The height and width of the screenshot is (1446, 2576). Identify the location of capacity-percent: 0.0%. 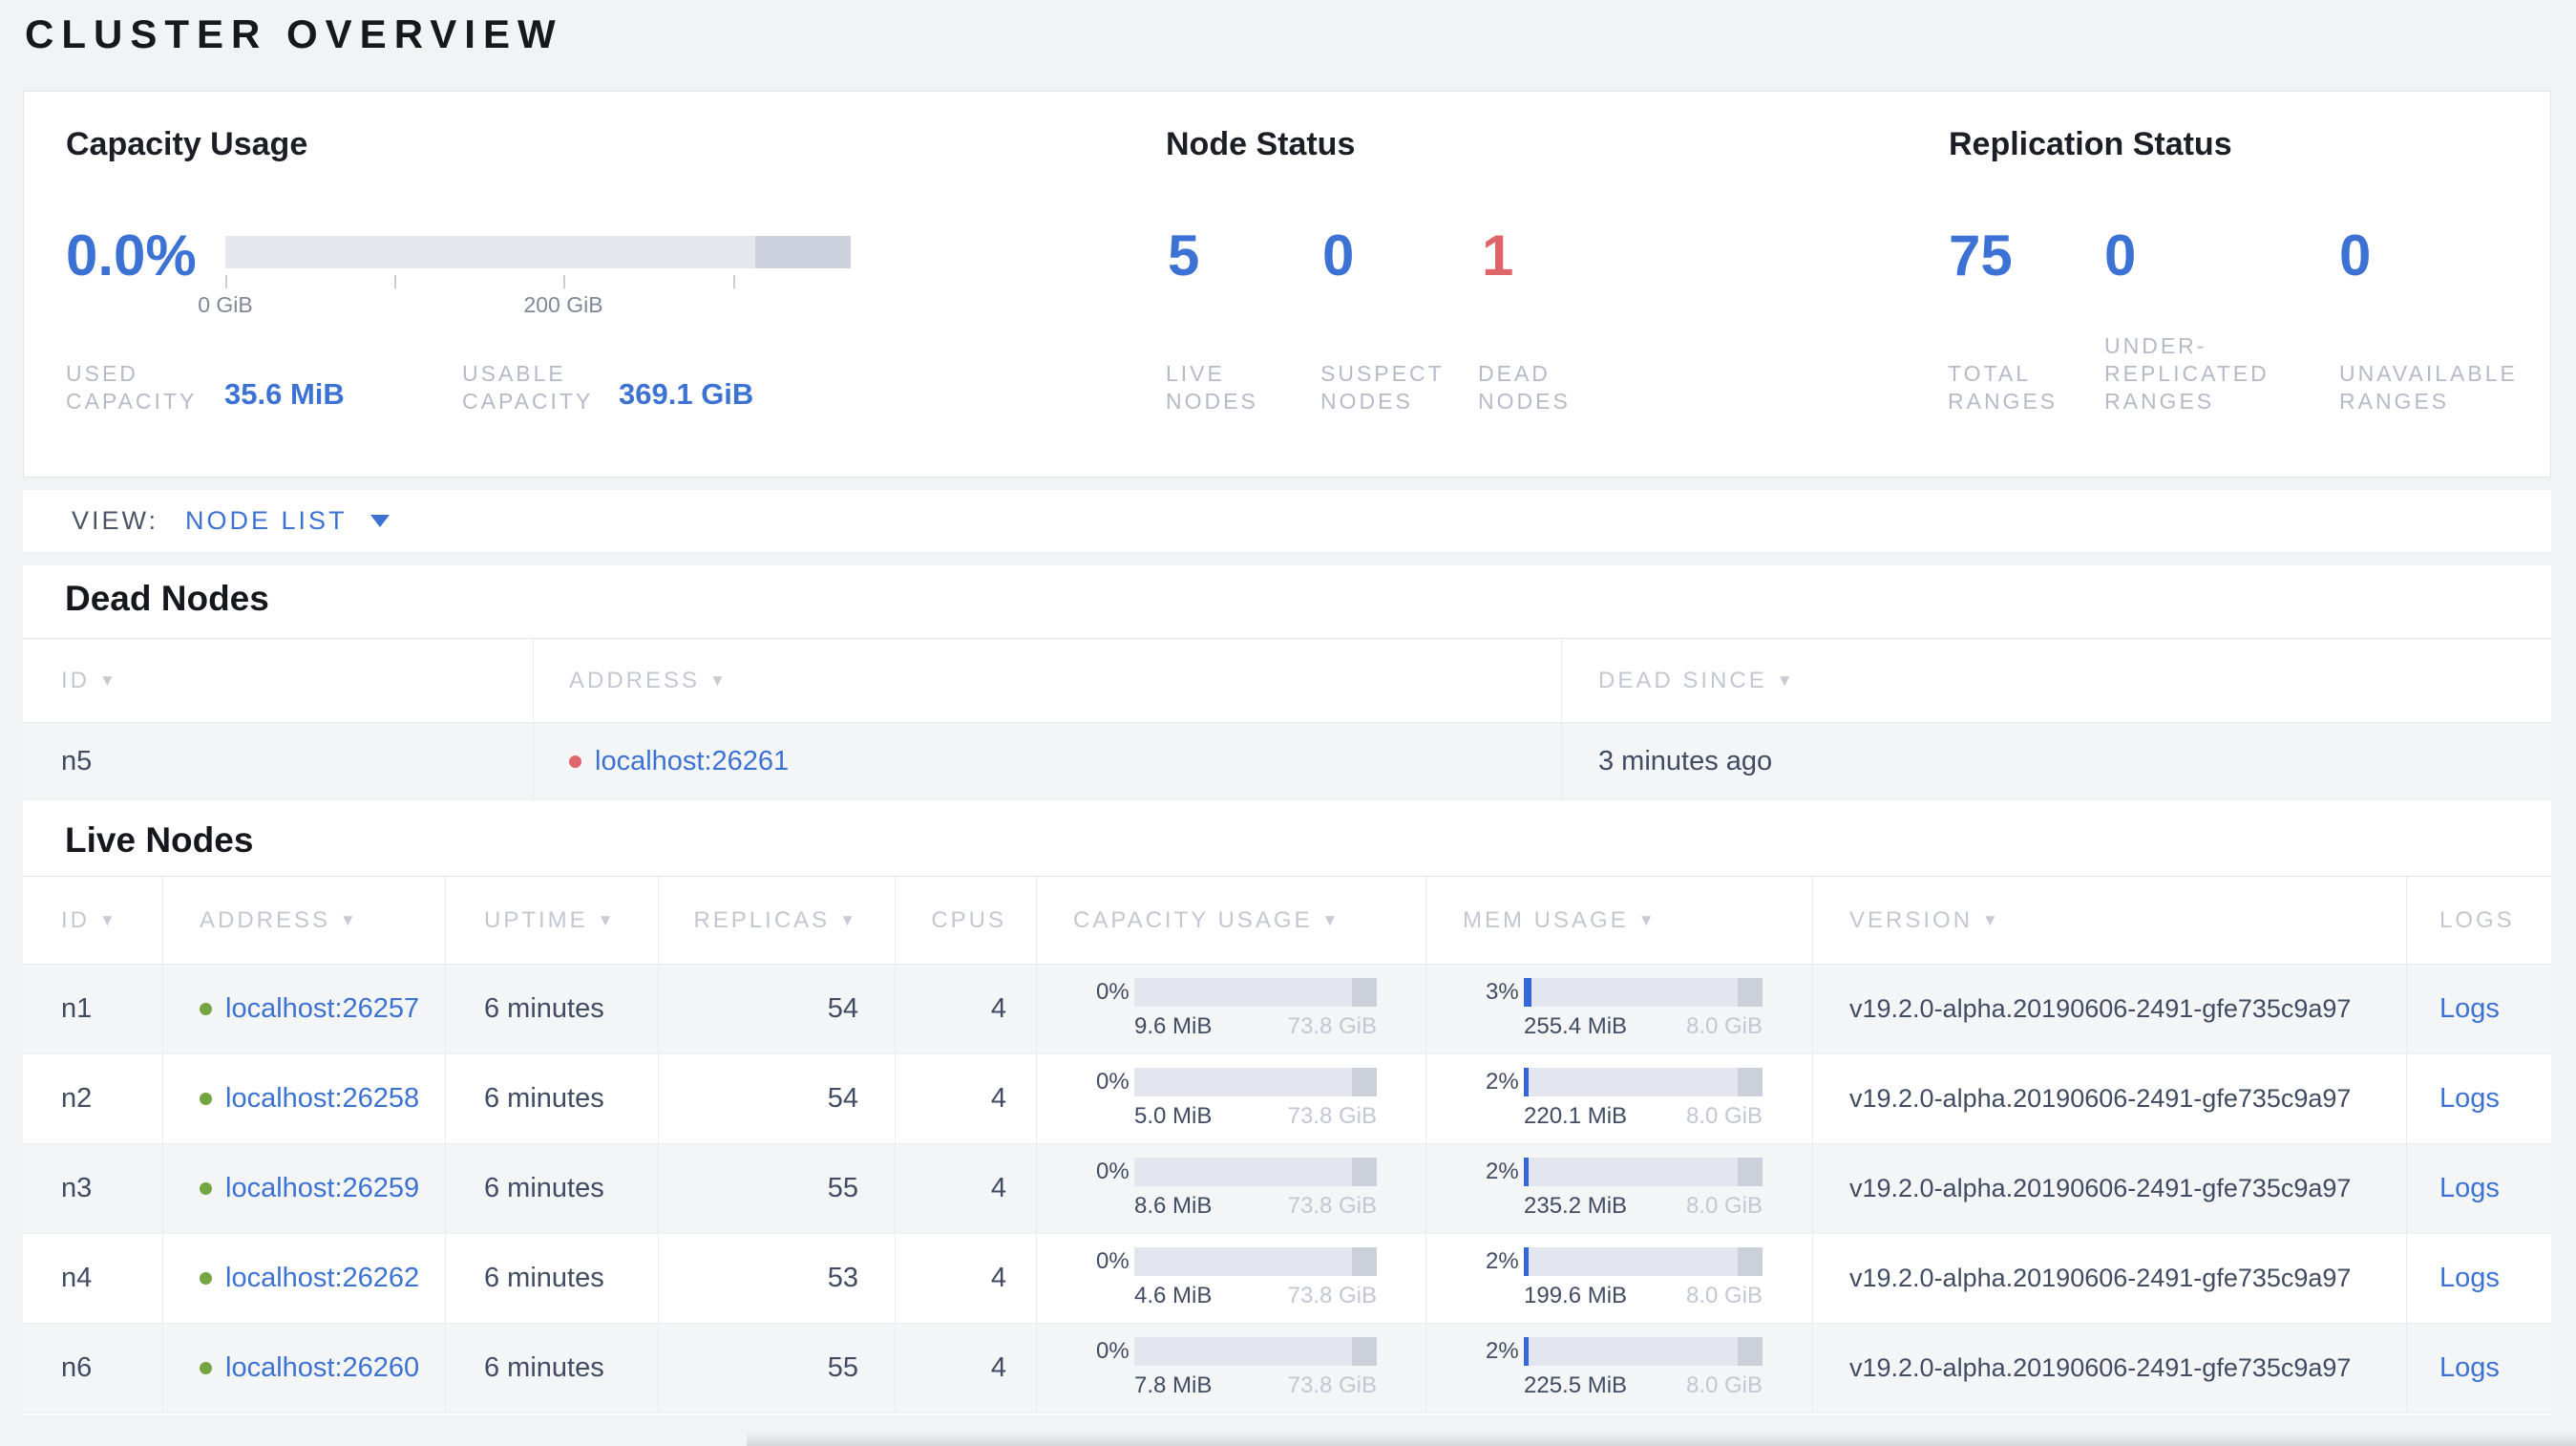
(131, 255).